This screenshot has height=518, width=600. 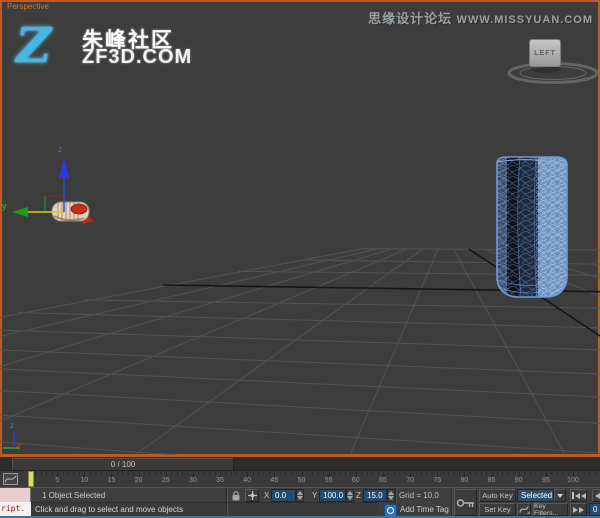 I want to click on maxscript-macro-recorder, so click(x=15, y=495).